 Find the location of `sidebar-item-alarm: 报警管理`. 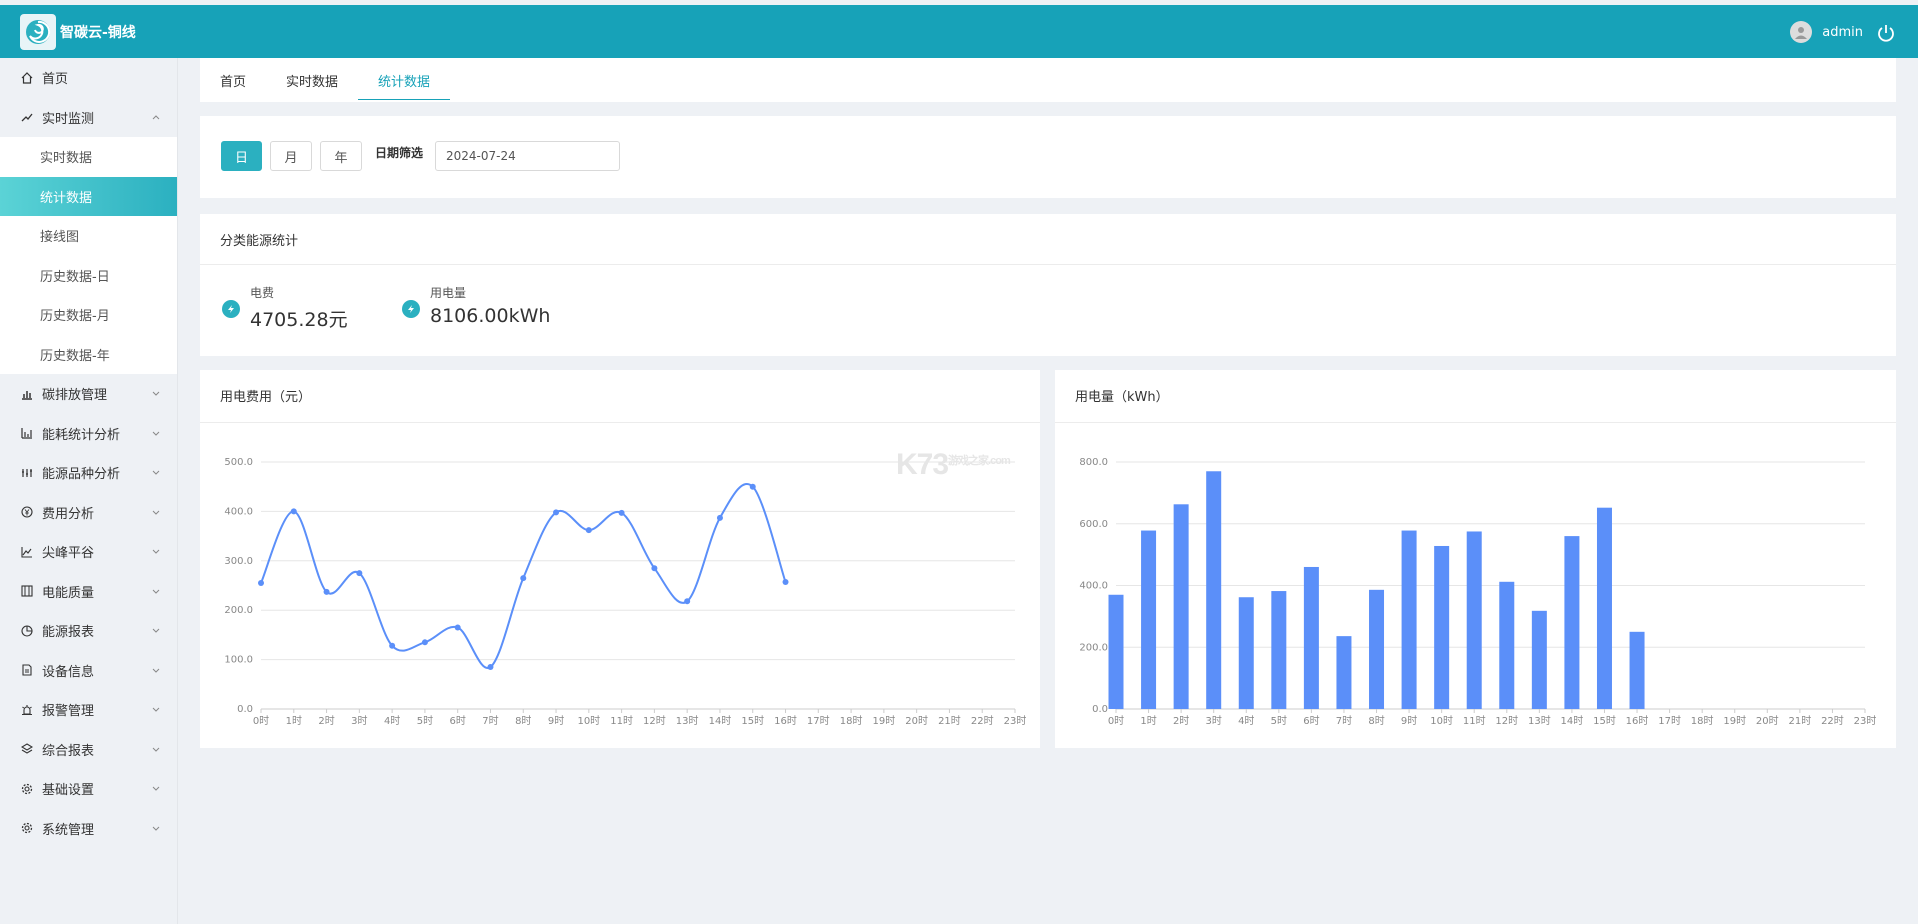

sidebar-item-alarm: 报警管理 is located at coordinates (88, 710).